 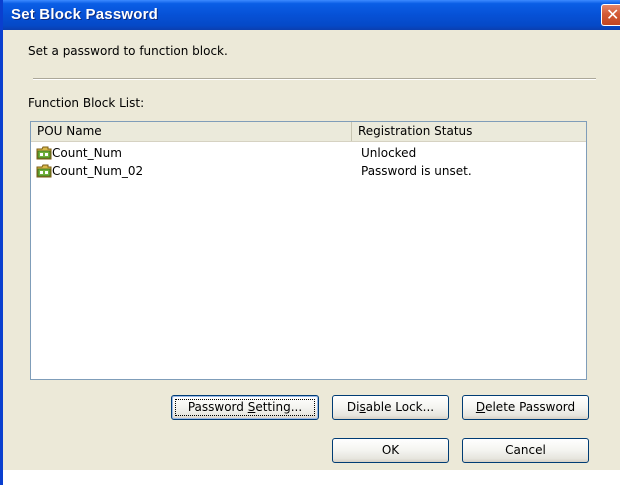 I want to click on dialog-title: Set Block Password, so click(x=84, y=14).